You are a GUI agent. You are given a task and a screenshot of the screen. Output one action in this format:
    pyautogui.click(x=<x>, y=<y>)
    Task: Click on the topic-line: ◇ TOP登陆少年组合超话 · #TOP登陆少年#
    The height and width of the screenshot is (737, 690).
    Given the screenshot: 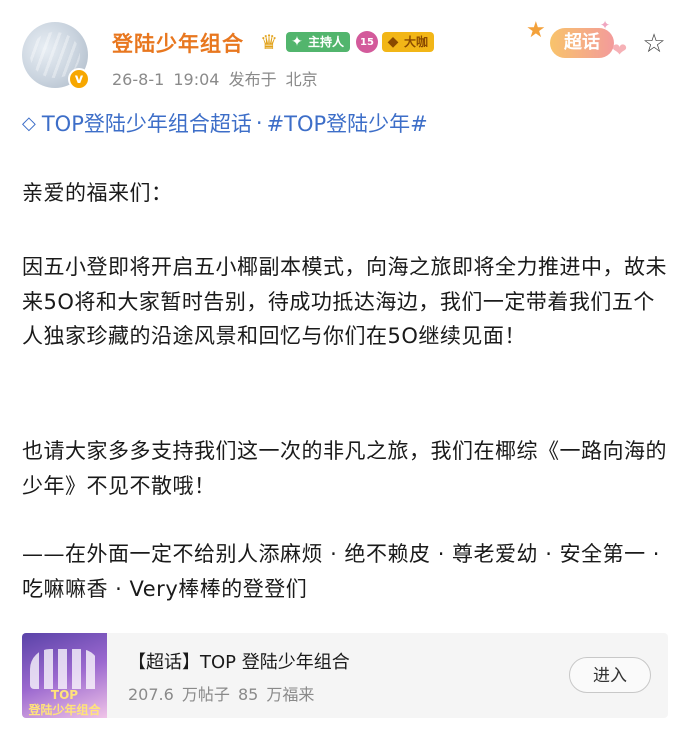 What is the action you would take?
    pyautogui.click(x=225, y=123)
    